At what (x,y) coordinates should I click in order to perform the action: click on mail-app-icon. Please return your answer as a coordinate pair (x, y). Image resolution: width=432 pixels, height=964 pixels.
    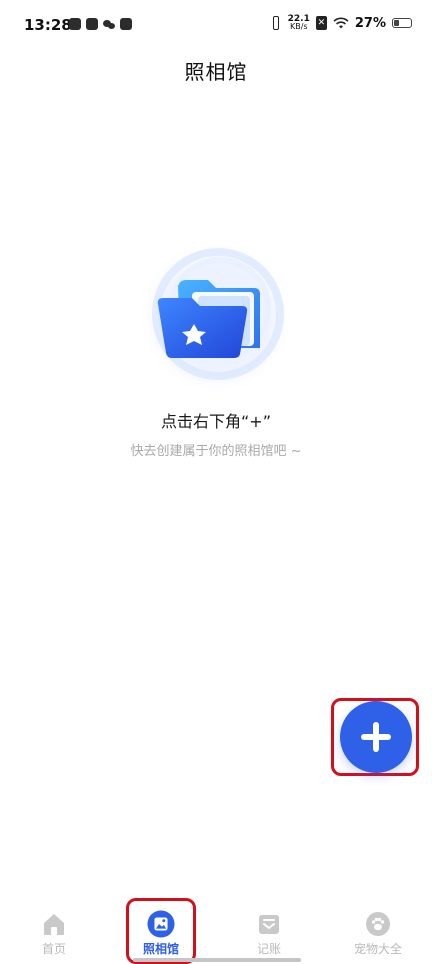
    Looking at the image, I should click on (92, 24).